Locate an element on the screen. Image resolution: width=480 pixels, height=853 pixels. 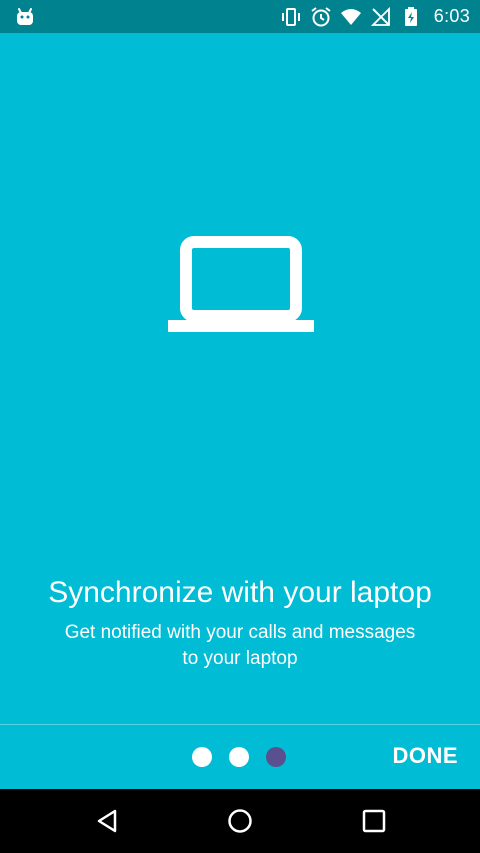
wifi-icon is located at coordinates (350, 16).